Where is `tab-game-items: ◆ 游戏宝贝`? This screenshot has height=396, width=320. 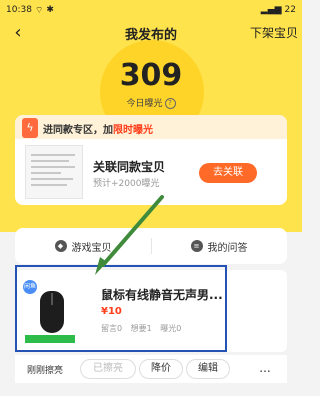 tab-game-items: ◆ 游戏宝贝 is located at coordinates (83, 246).